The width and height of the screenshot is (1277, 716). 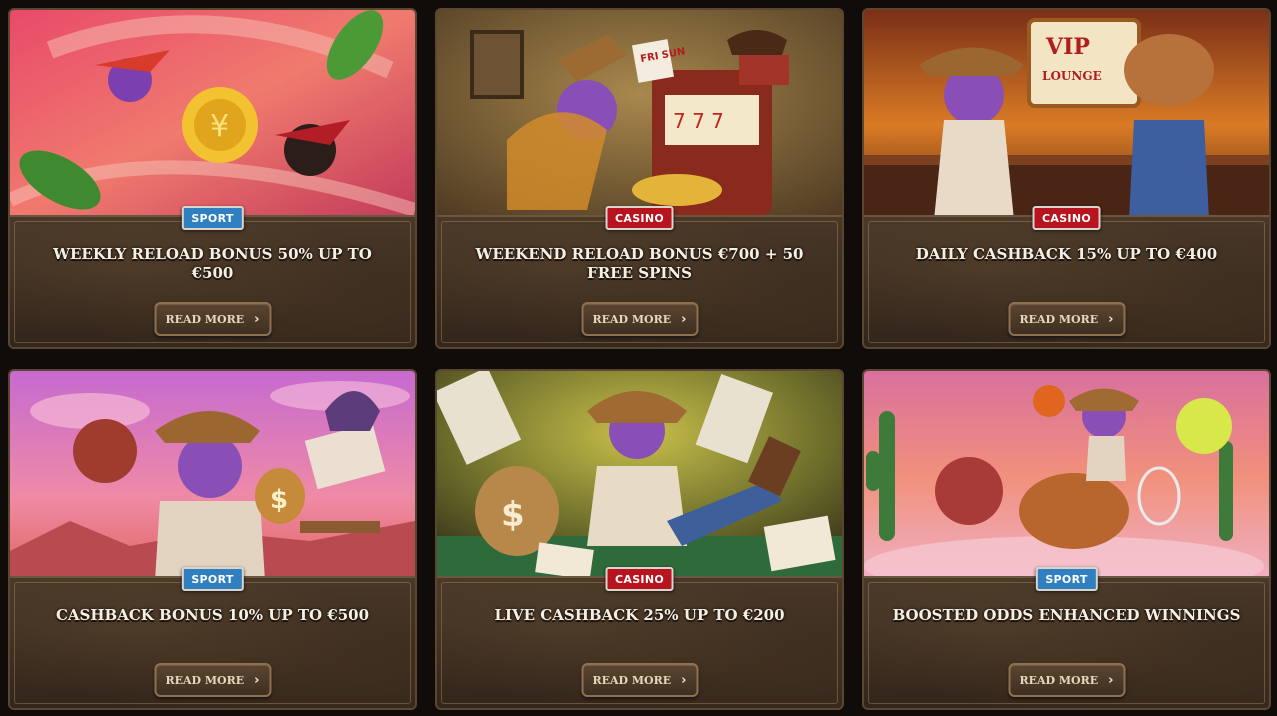 What do you see at coordinates (212, 615) in the screenshot?
I see `promo-title: CASHBACK BONUS 10% UP TO €500` at bounding box center [212, 615].